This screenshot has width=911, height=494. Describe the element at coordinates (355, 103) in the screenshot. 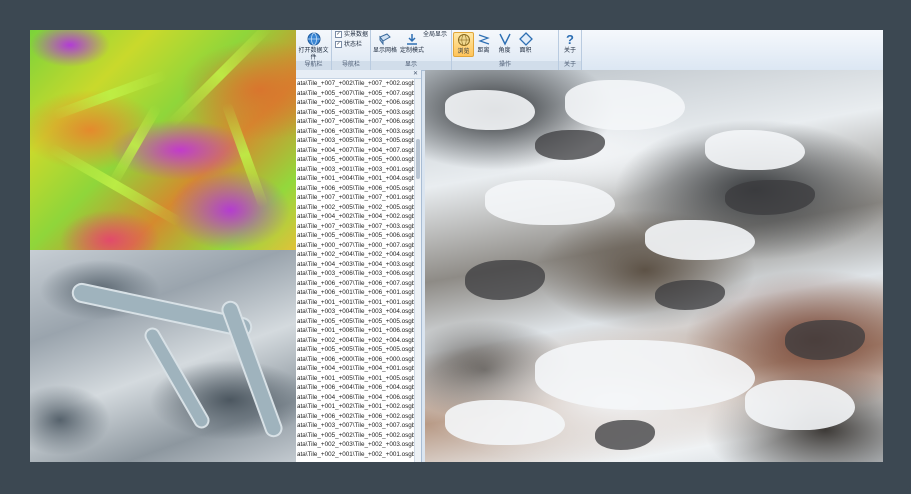

I see `file-list-item: ata\Tile_+002_+006\Tile_+002_+006.osgb` at that location.